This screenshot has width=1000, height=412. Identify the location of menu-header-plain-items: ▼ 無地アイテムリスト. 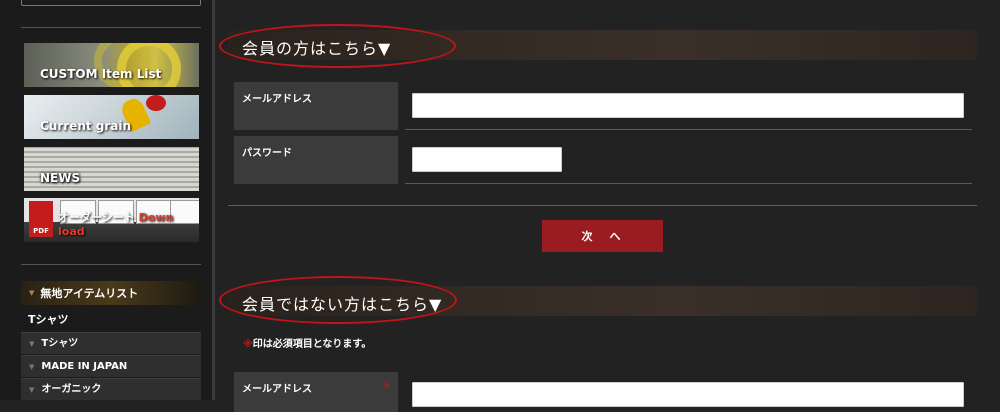
(111, 293).